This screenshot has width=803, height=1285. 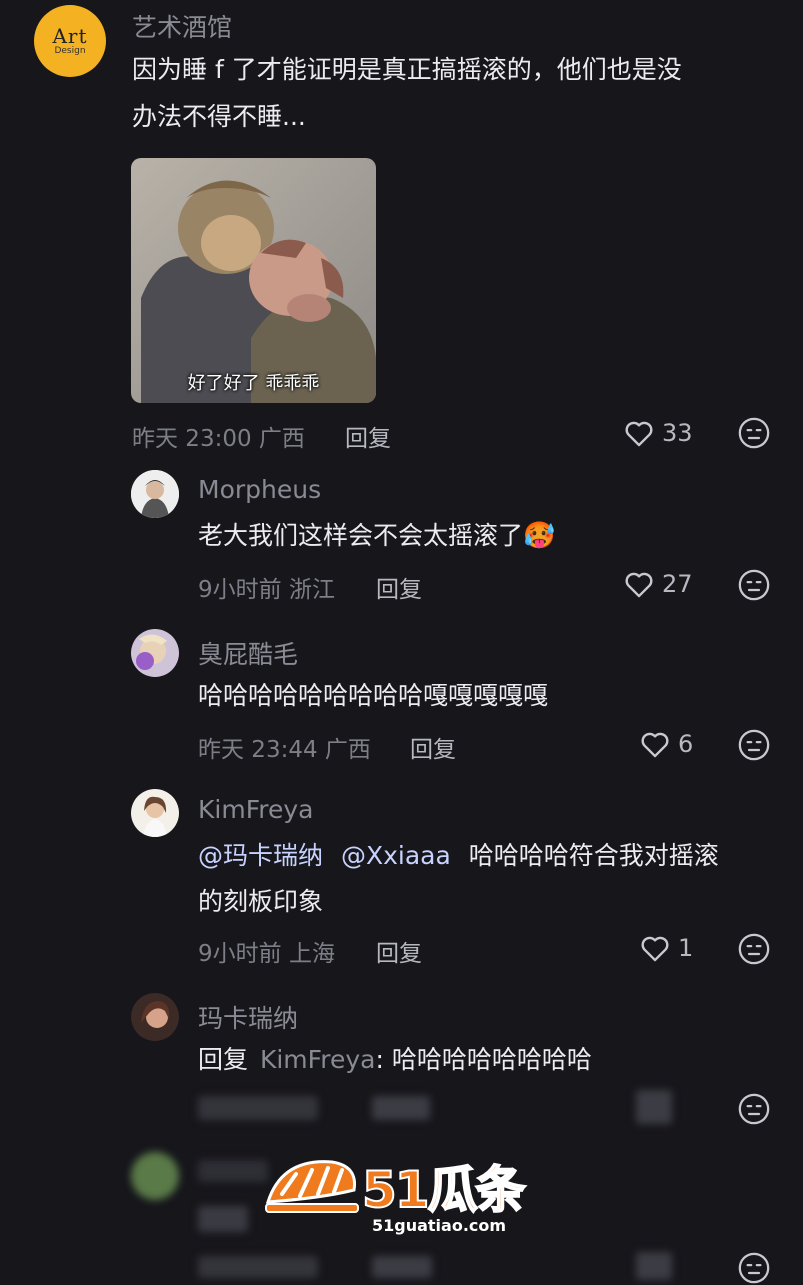 I want to click on blurred-username, so click(x=233, y=1171).